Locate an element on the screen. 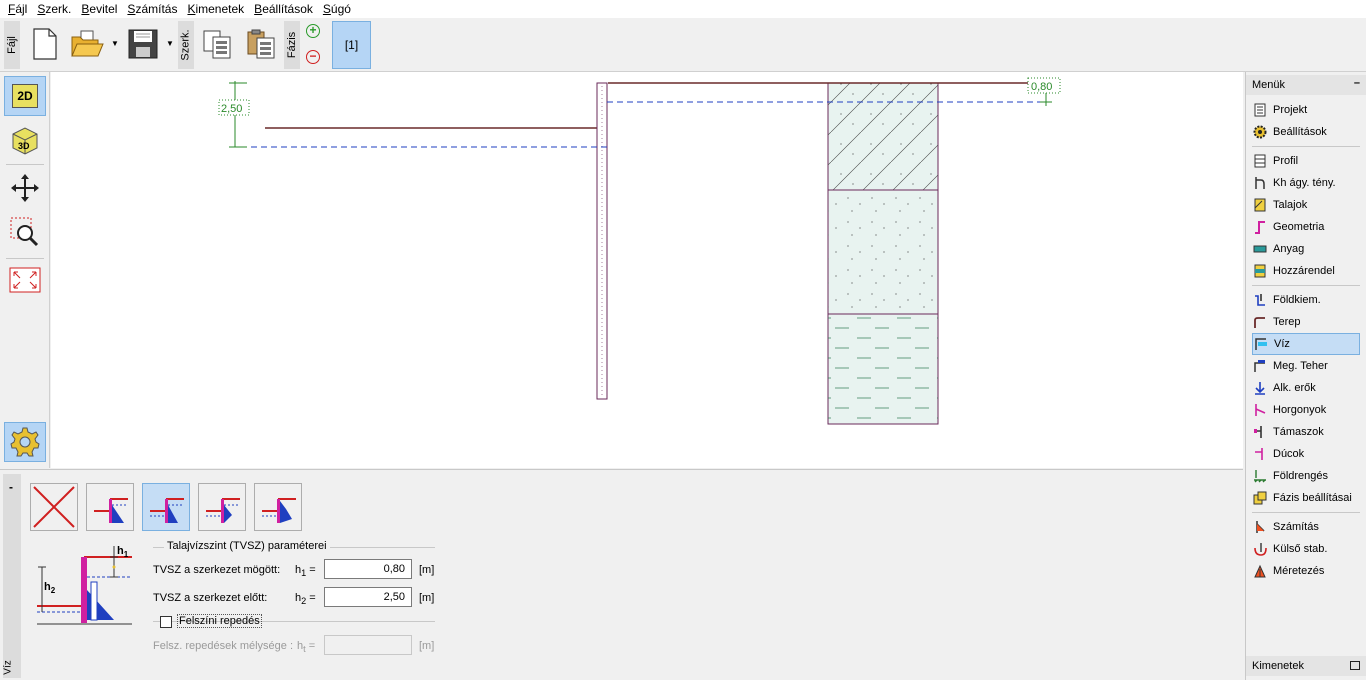 The width and height of the screenshot is (1366, 680). menu-item-props: Dúcok is located at coordinates (1306, 454).